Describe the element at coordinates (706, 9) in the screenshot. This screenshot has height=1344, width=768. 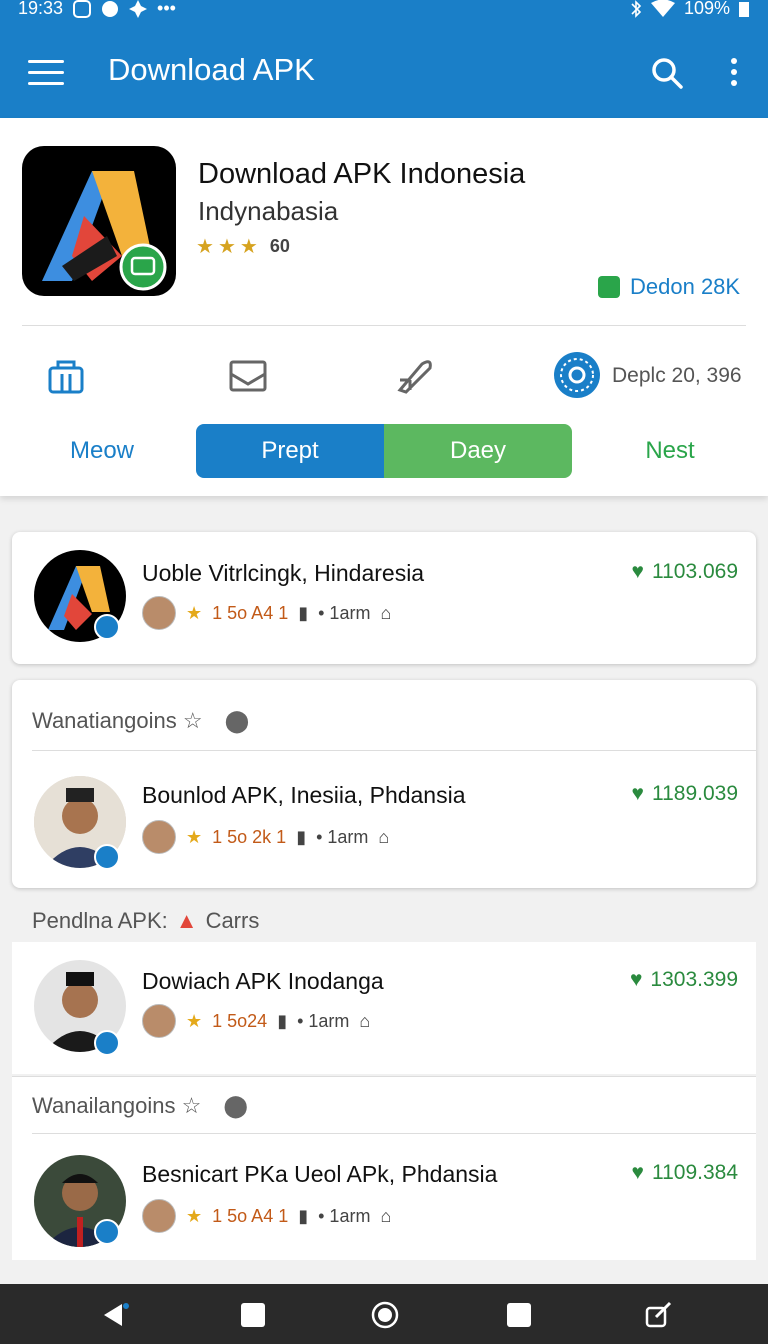
I see `battery-text: 109%` at that location.